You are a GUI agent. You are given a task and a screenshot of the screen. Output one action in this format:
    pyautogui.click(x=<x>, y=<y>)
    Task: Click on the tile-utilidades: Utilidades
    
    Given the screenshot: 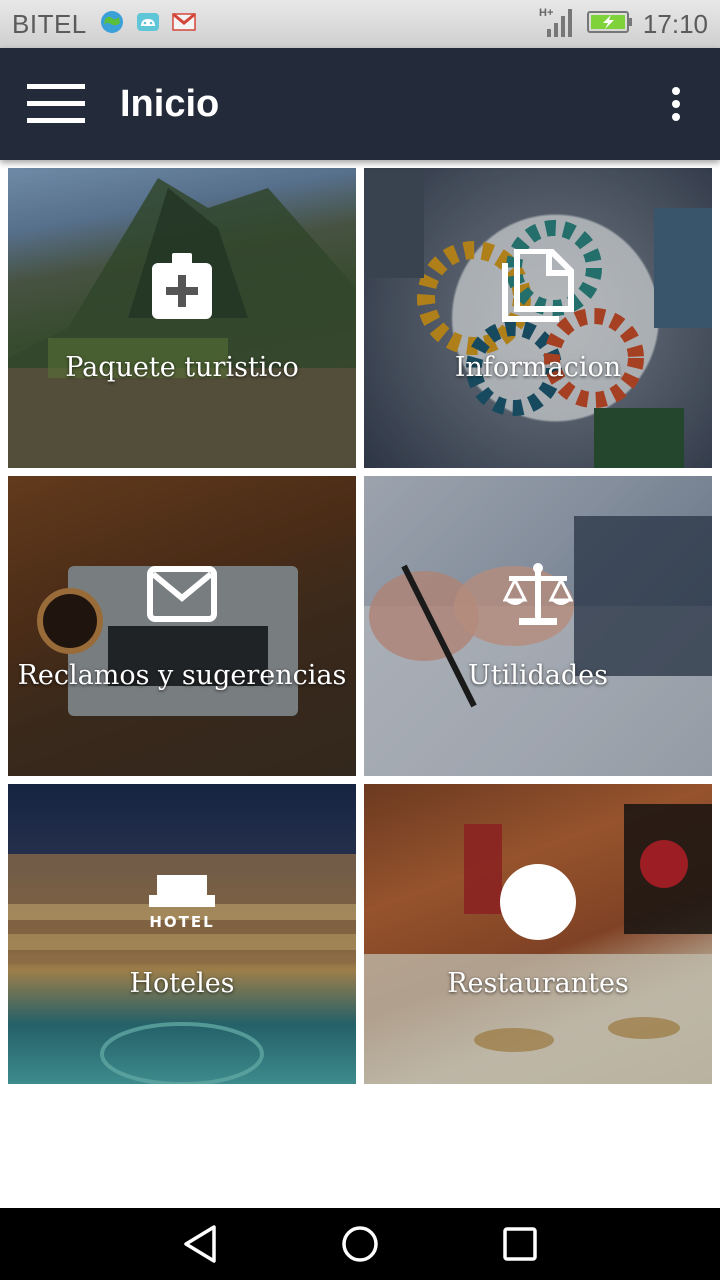 What is the action you would take?
    pyautogui.click(x=538, y=626)
    